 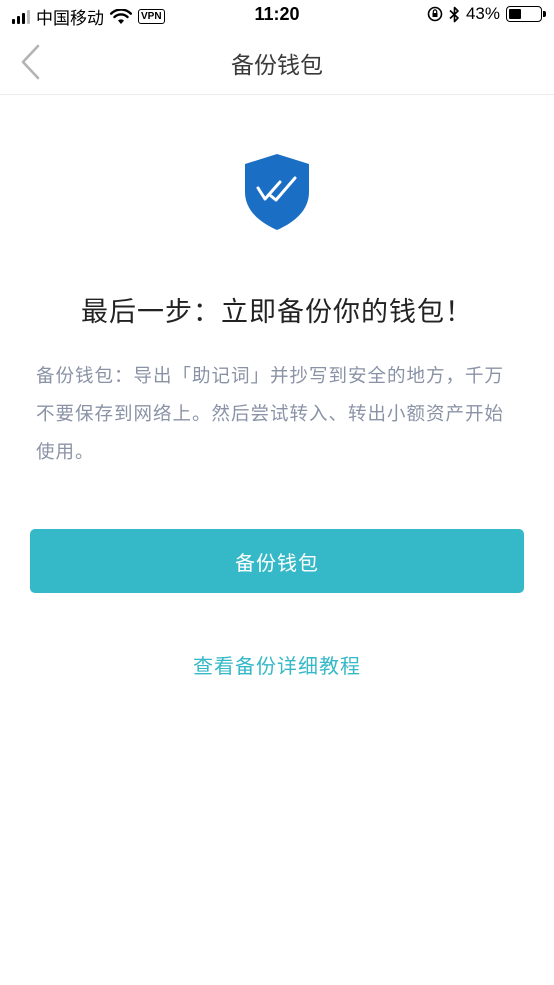 I want to click on status-bar: 中国移动 VPN 11:20 43%, so click(x=277, y=16).